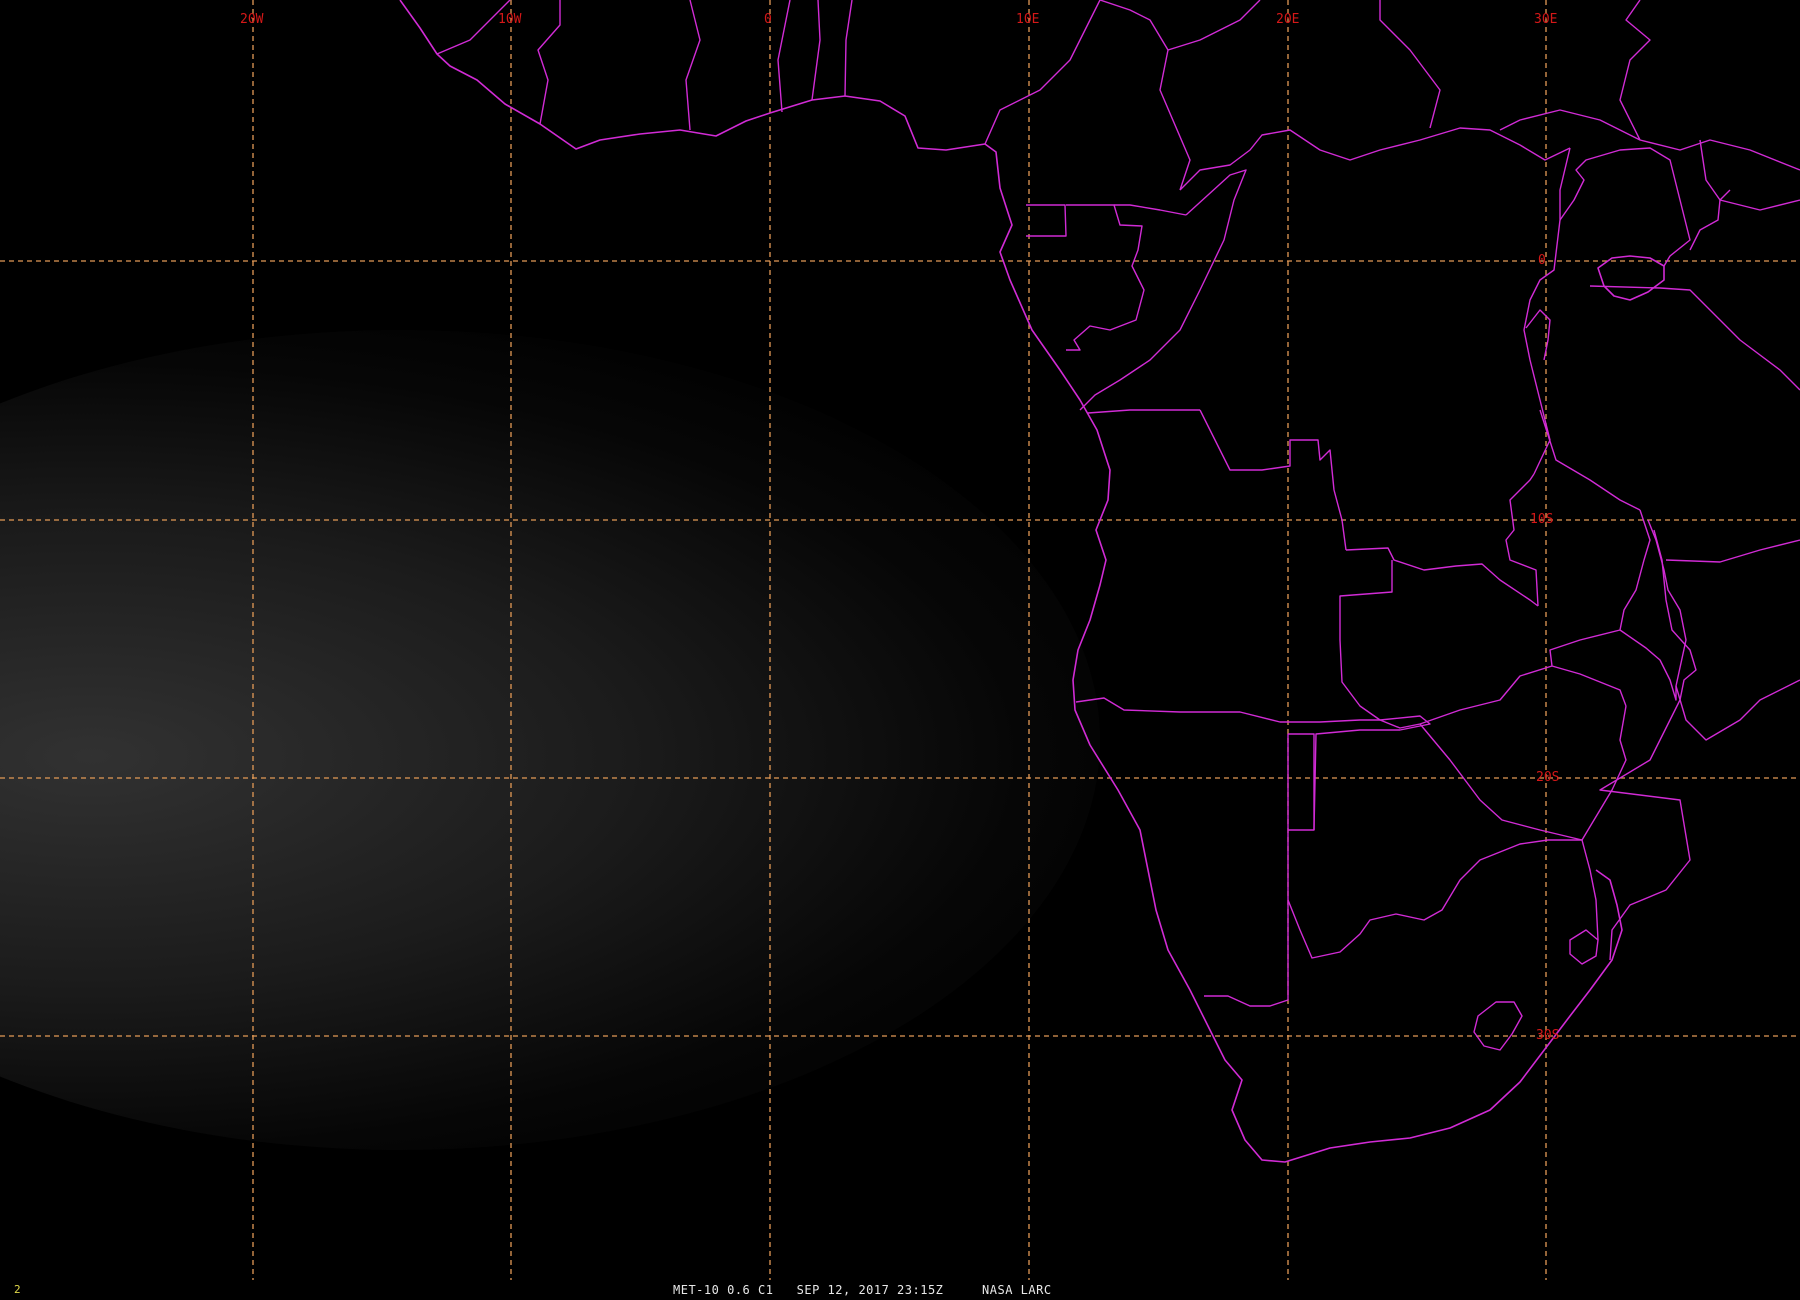 This screenshot has height=1300, width=1800. Describe the element at coordinates (1375, 159) in the screenshot. I see `border-car-drc` at that location.